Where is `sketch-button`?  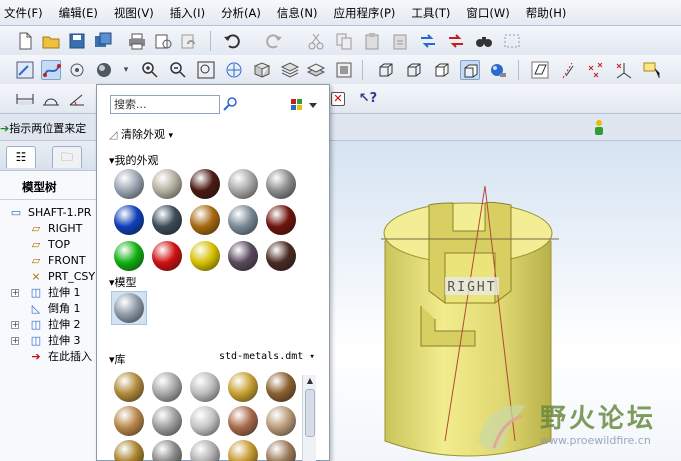
sketch-button is located at coordinates (25, 70).